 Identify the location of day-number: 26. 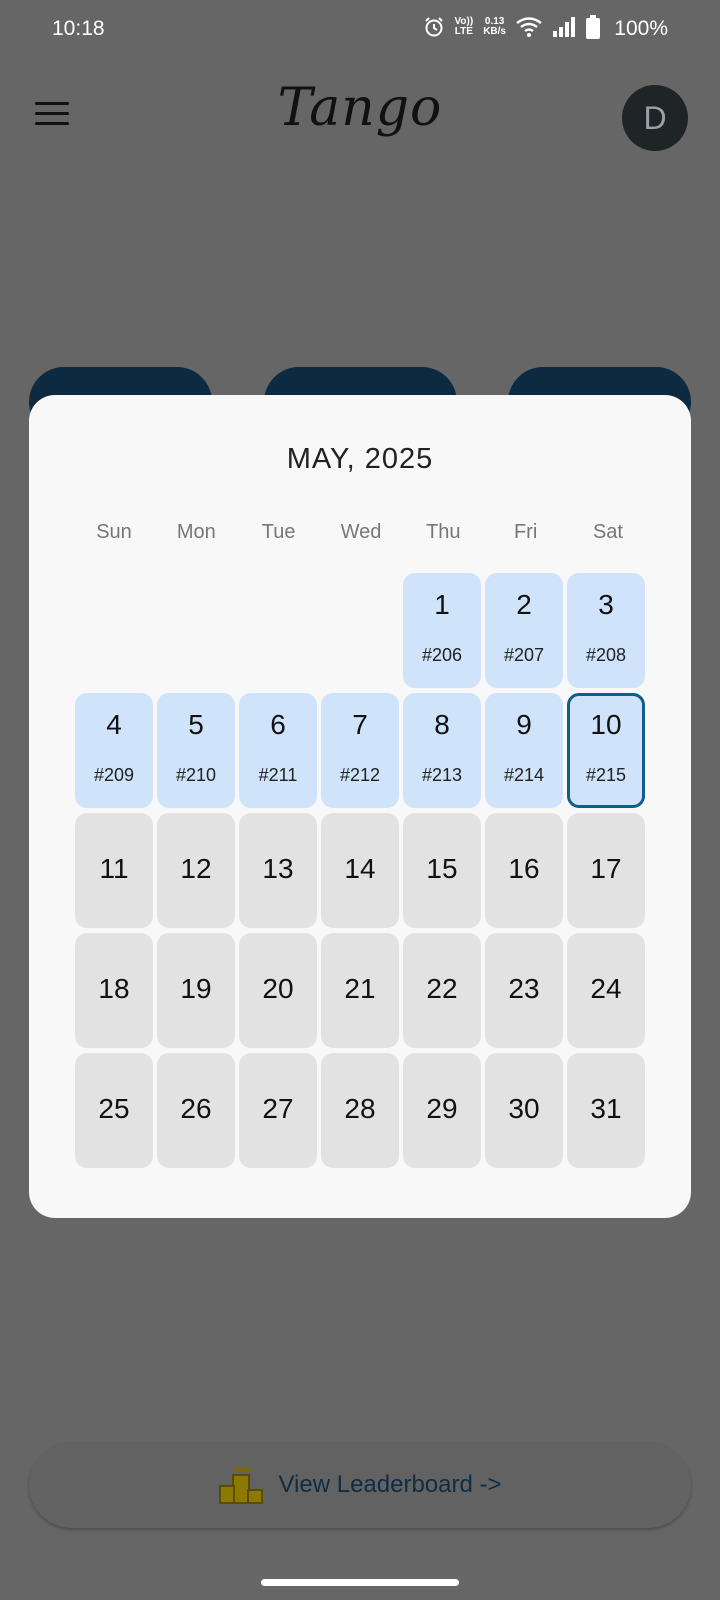
(196, 1108).